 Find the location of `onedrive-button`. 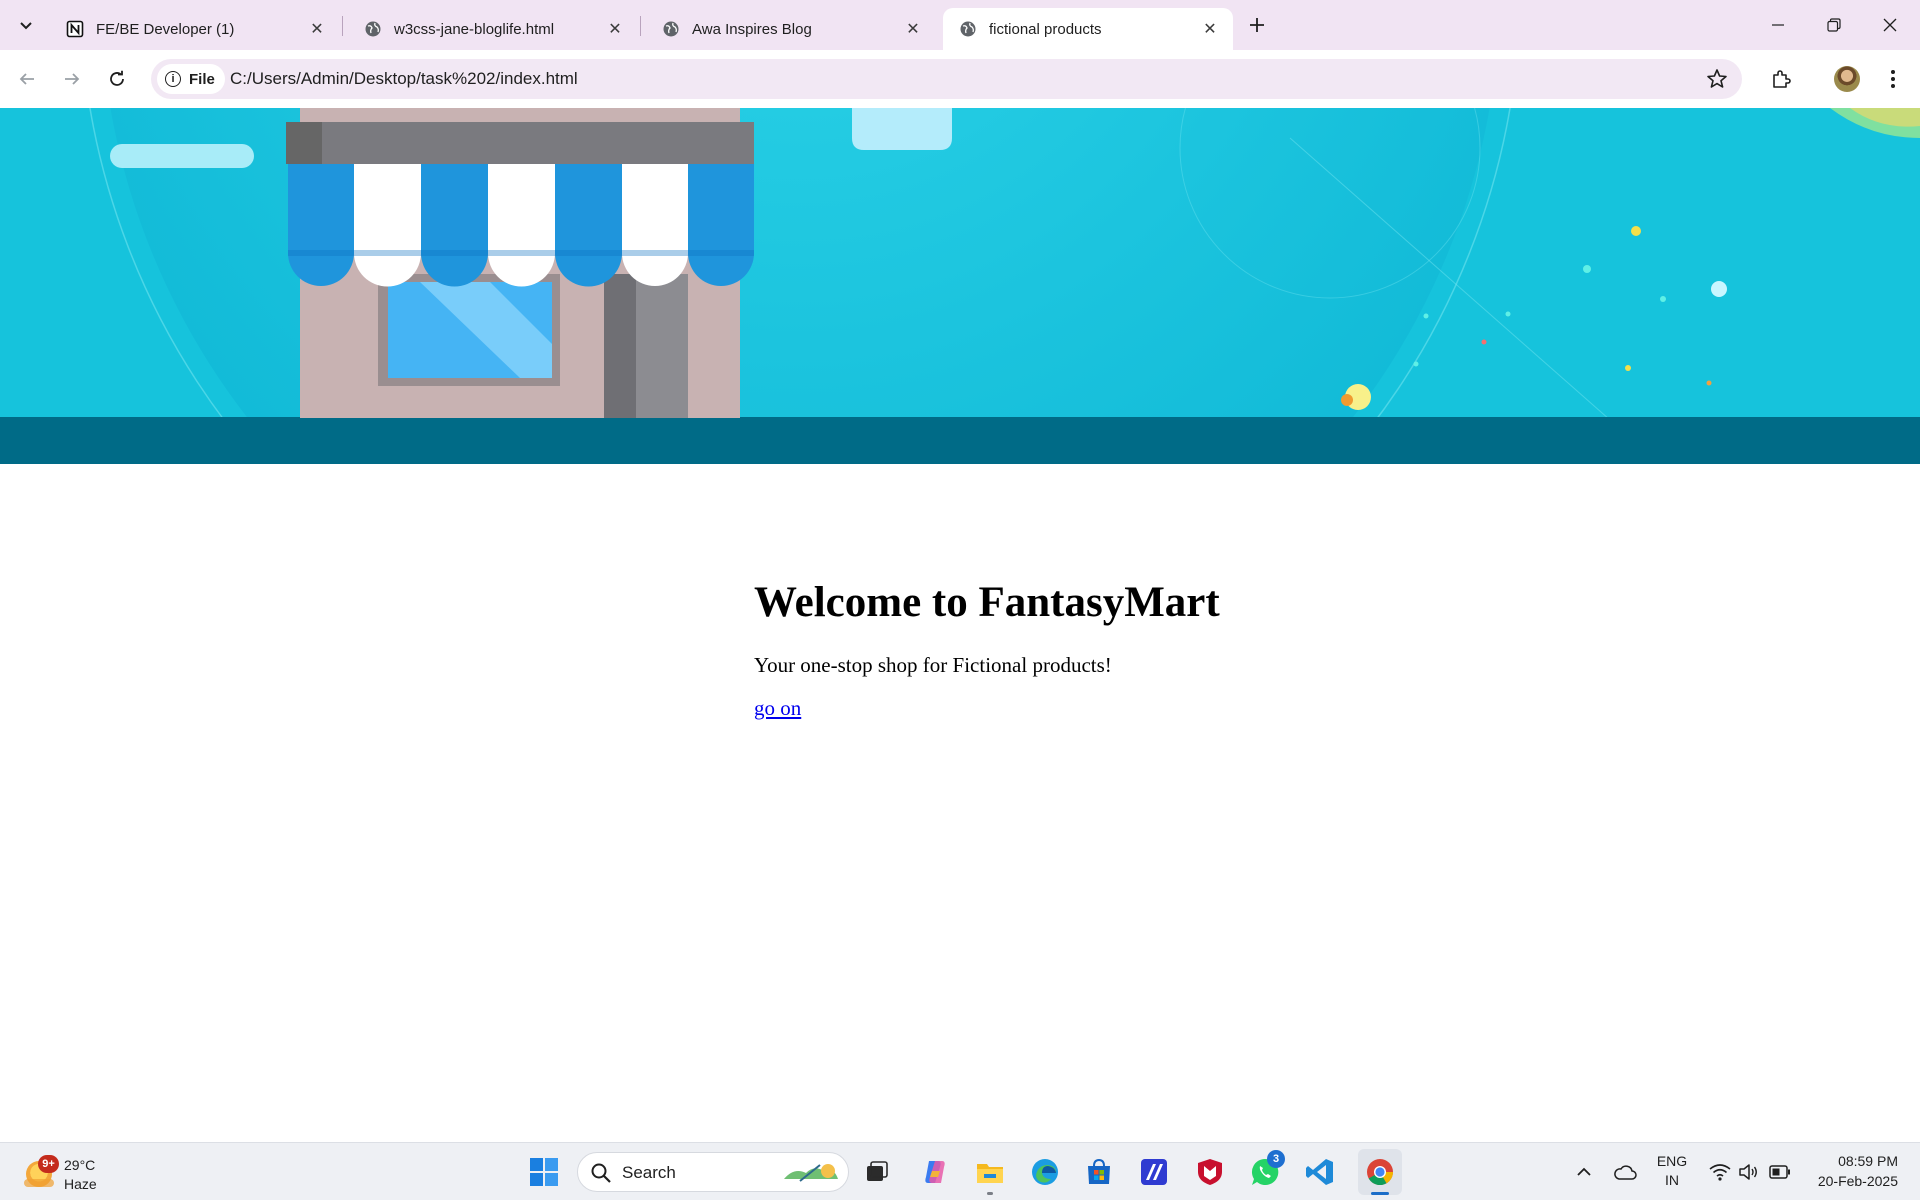

onedrive-button is located at coordinates (1625, 1172).